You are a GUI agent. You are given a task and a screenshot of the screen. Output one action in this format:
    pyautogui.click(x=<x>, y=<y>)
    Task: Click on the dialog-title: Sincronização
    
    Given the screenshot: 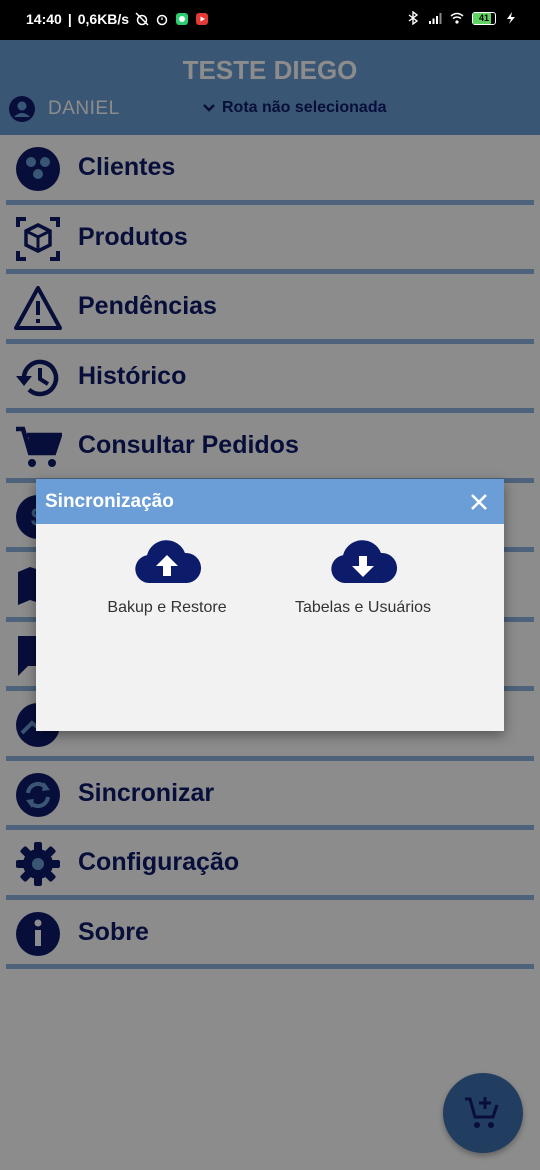 What is the action you would take?
    pyautogui.click(x=109, y=501)
    